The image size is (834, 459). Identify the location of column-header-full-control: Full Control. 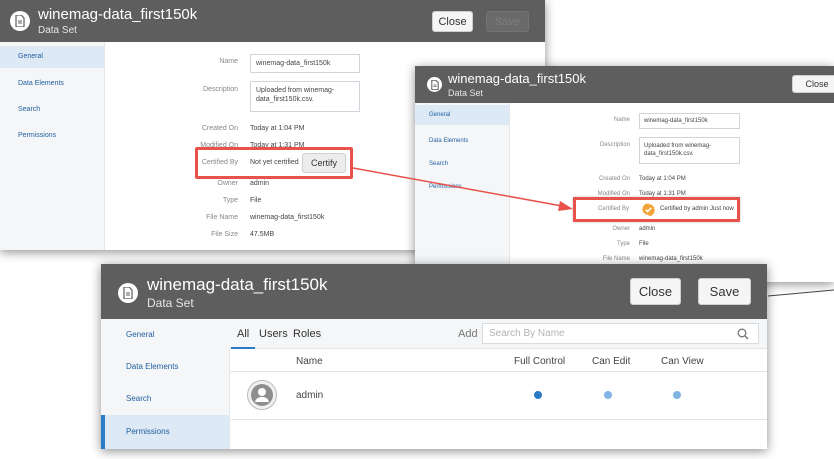
(540, 361).